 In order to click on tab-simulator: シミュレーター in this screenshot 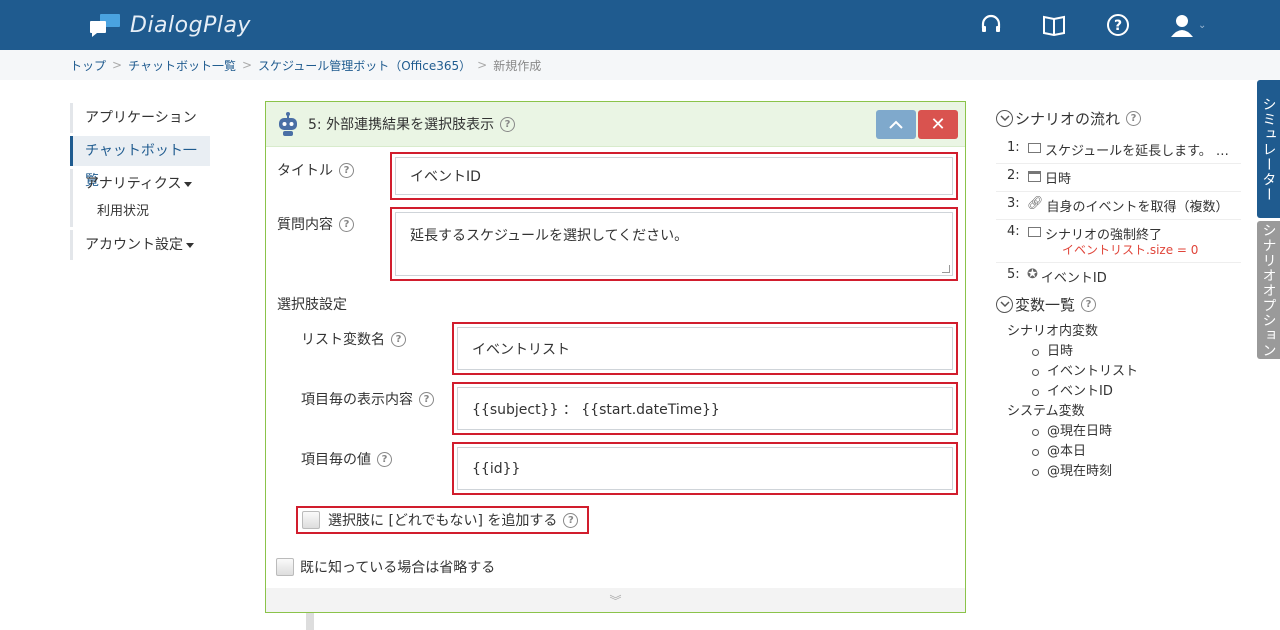, I will do `click(1268, 149)`.